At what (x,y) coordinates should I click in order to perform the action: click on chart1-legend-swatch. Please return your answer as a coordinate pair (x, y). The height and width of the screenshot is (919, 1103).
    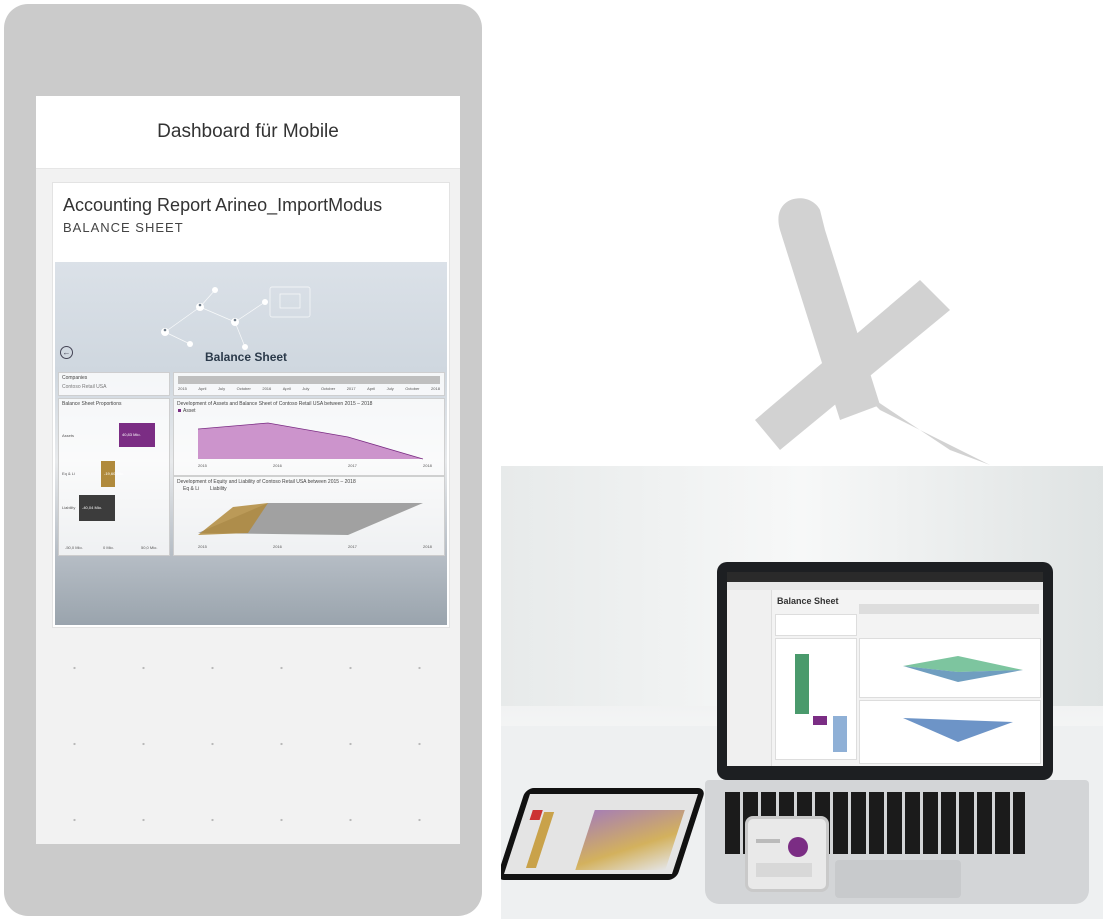
    Looking at the image, I should click on (179, 410).